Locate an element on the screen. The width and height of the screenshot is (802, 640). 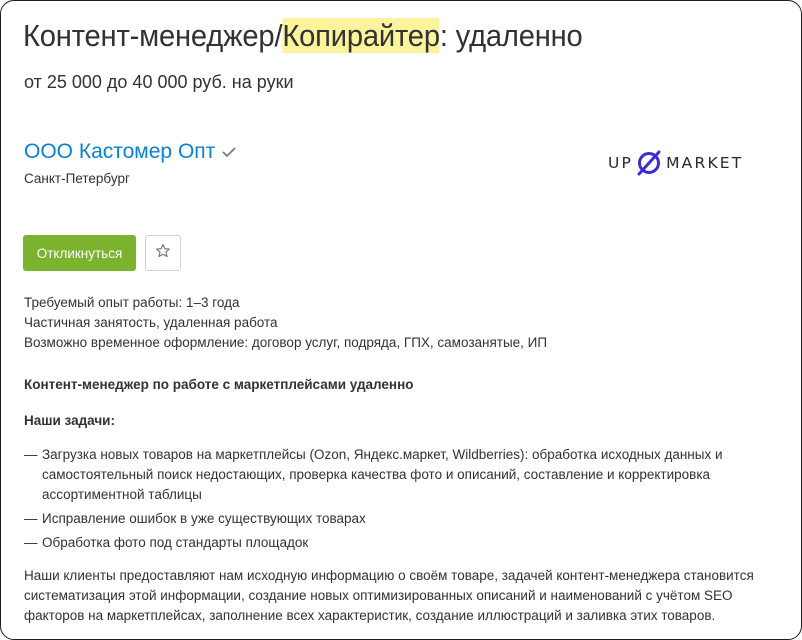
check-icon is located at coordinates (229, 152).